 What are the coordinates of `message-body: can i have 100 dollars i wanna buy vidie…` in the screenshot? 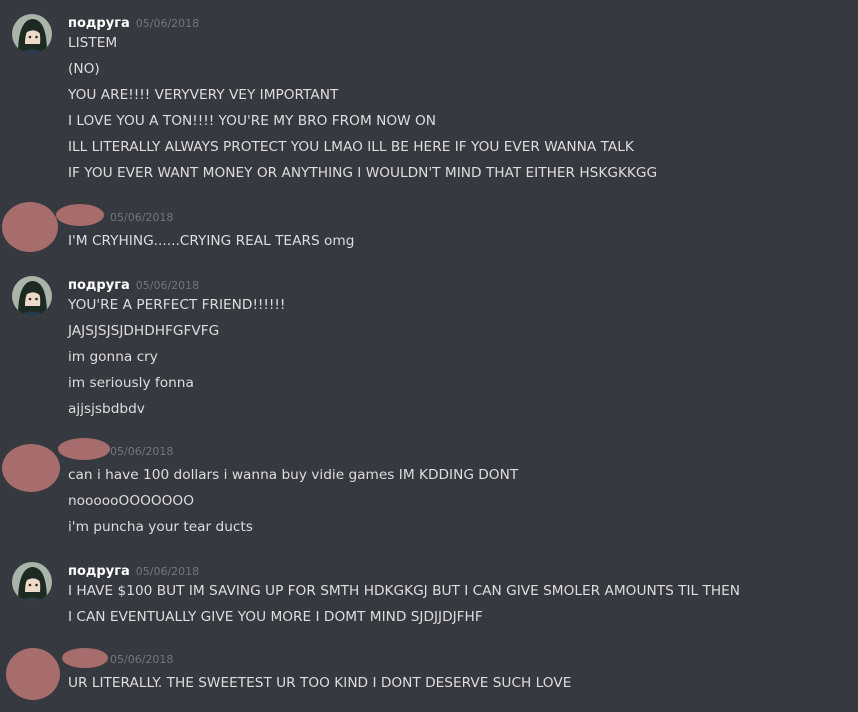 It's located at (293, 501).